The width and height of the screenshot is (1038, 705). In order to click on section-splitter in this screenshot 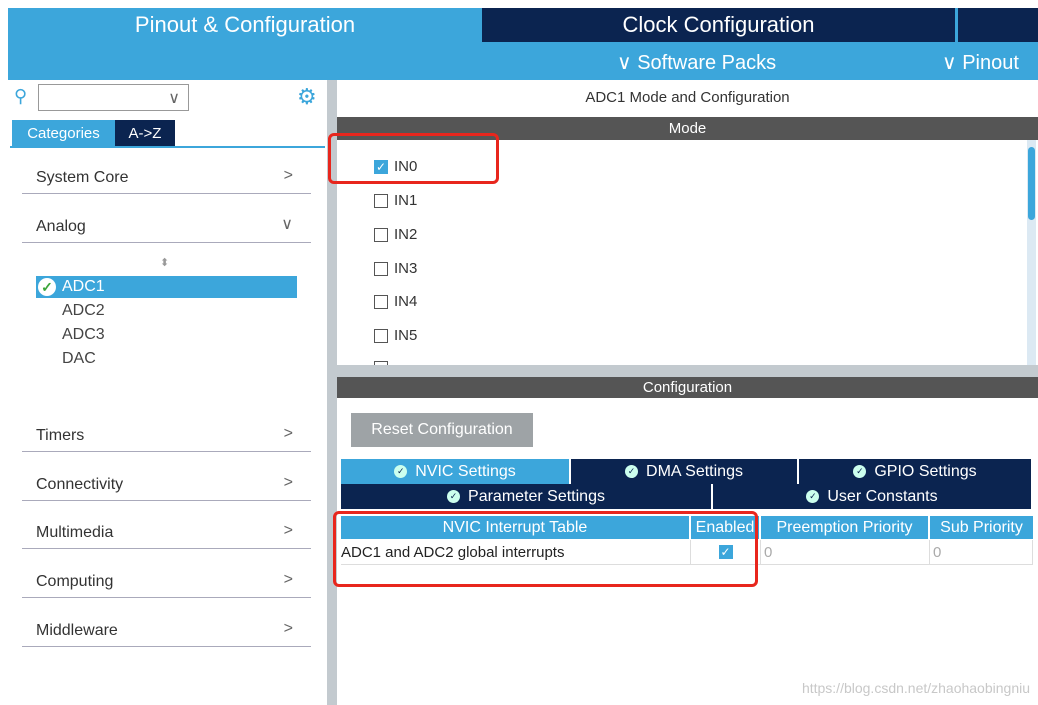, I will do `click(687, 371)`.